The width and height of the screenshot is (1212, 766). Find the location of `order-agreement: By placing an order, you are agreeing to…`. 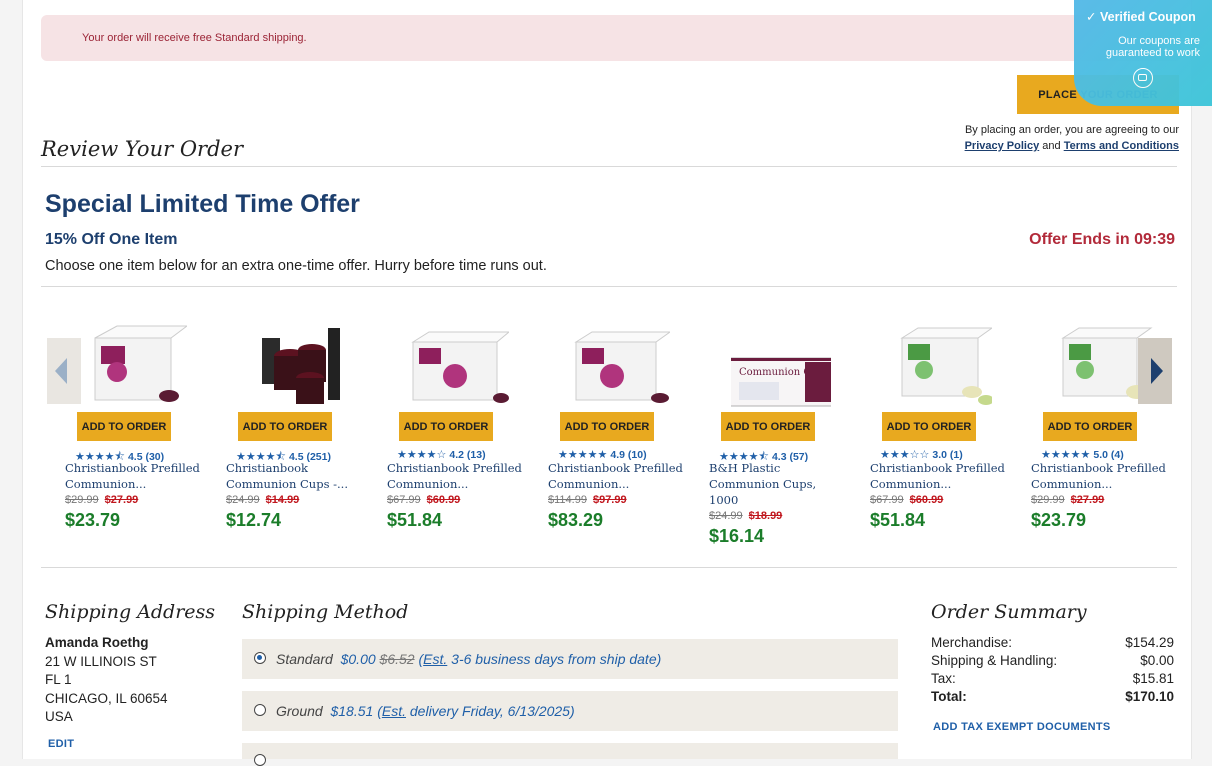

order-agreement: By placing an order, you are agreeing to… is located at coordinates (1072, 138).